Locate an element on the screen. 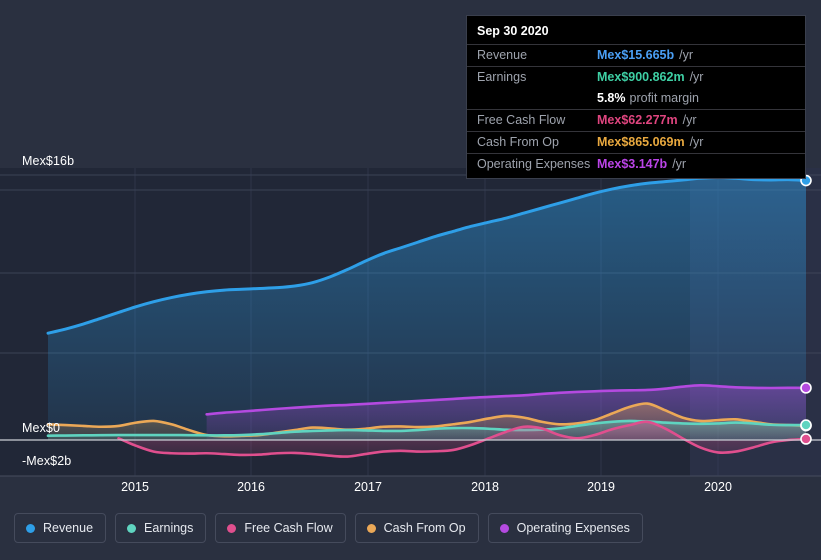 The width and height of the screenshot is (821, 560). endpoint-marker-operating-expenses is located at coordinates (806, 388).